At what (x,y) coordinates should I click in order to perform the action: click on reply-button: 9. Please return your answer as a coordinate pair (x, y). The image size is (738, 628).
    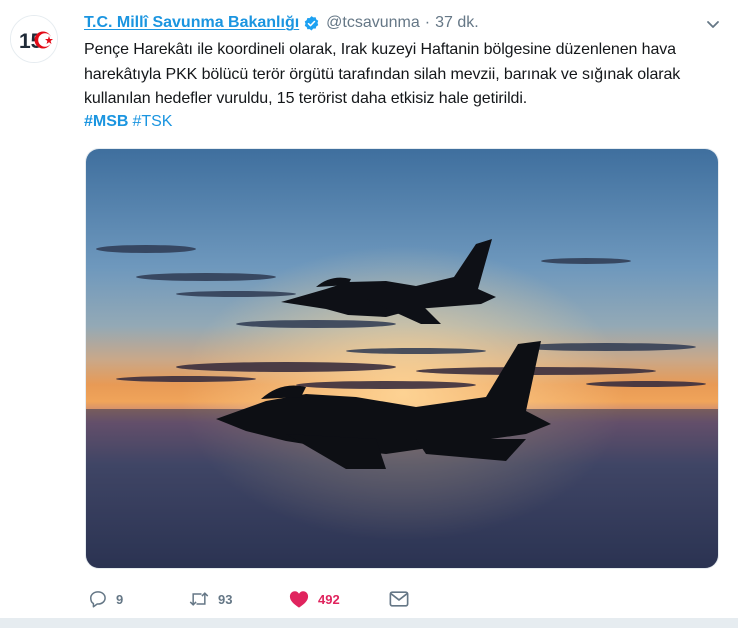
    Looking at the image, I should click on (105, 599).